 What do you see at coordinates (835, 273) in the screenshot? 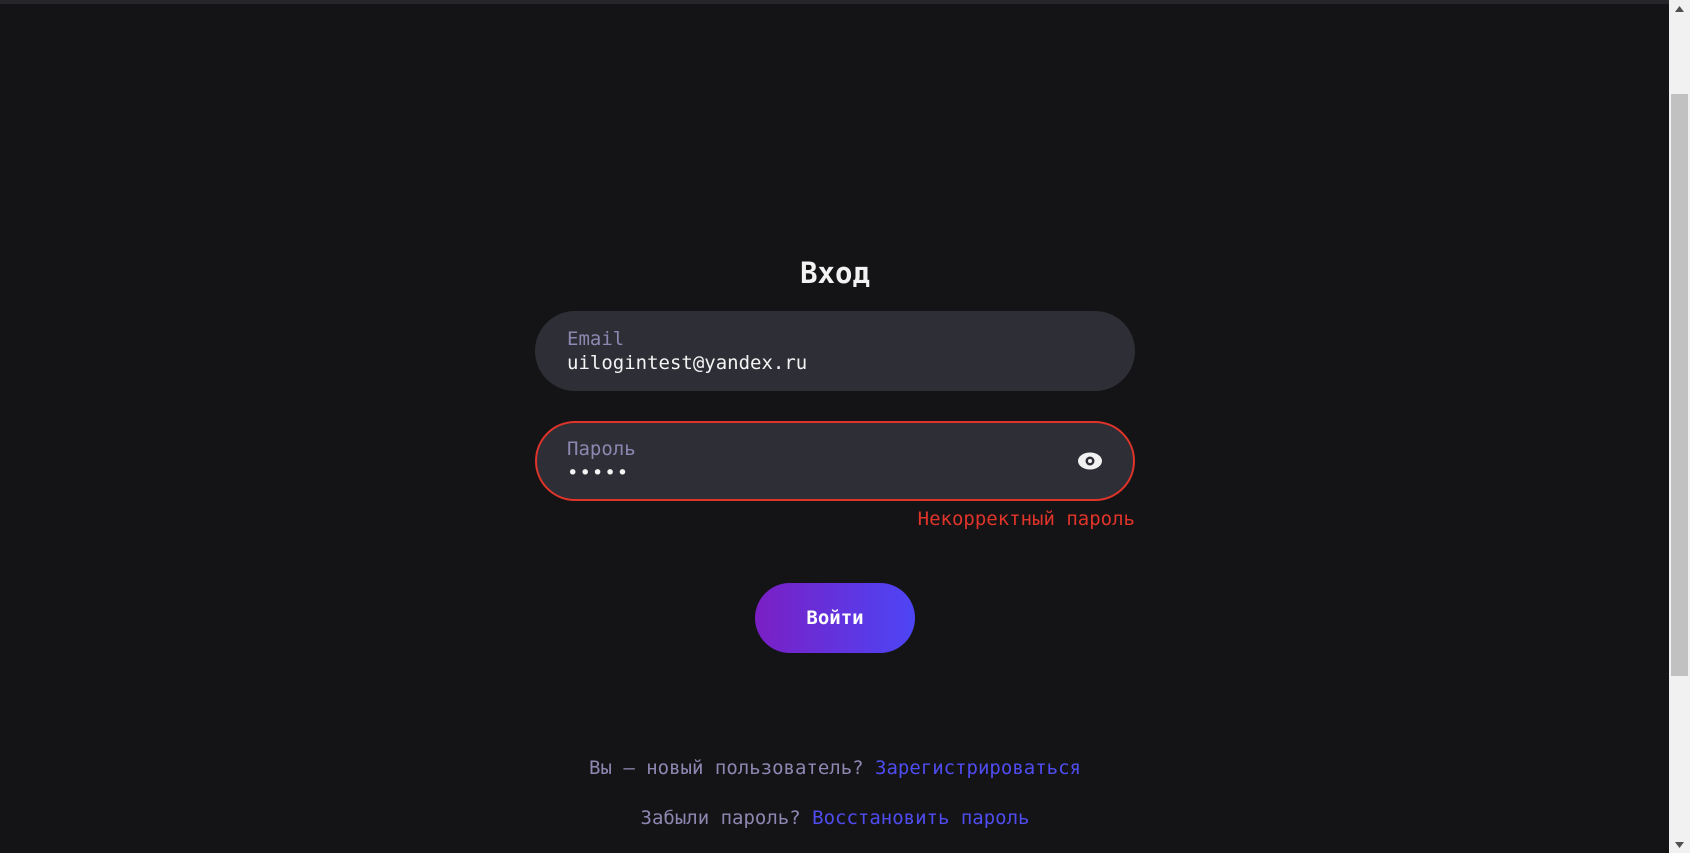
I see `page-title: Вход` at bounding box center [835, 273].